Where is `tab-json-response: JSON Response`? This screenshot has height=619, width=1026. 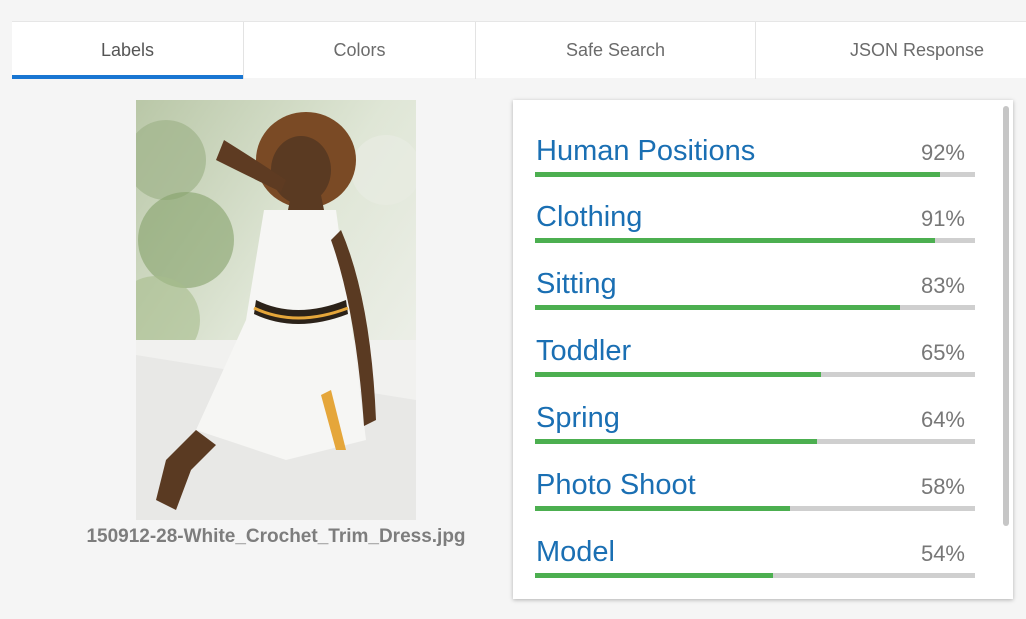
tab-json-response: JSON Response is located at coordinates (891, 50).